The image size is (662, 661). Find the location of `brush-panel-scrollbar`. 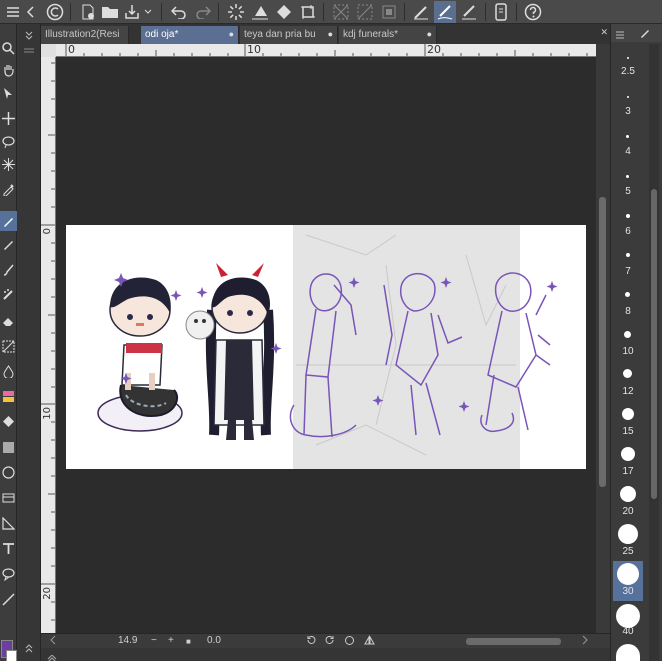

brush-panel-scrollbar is located at coordinates (654, 352).